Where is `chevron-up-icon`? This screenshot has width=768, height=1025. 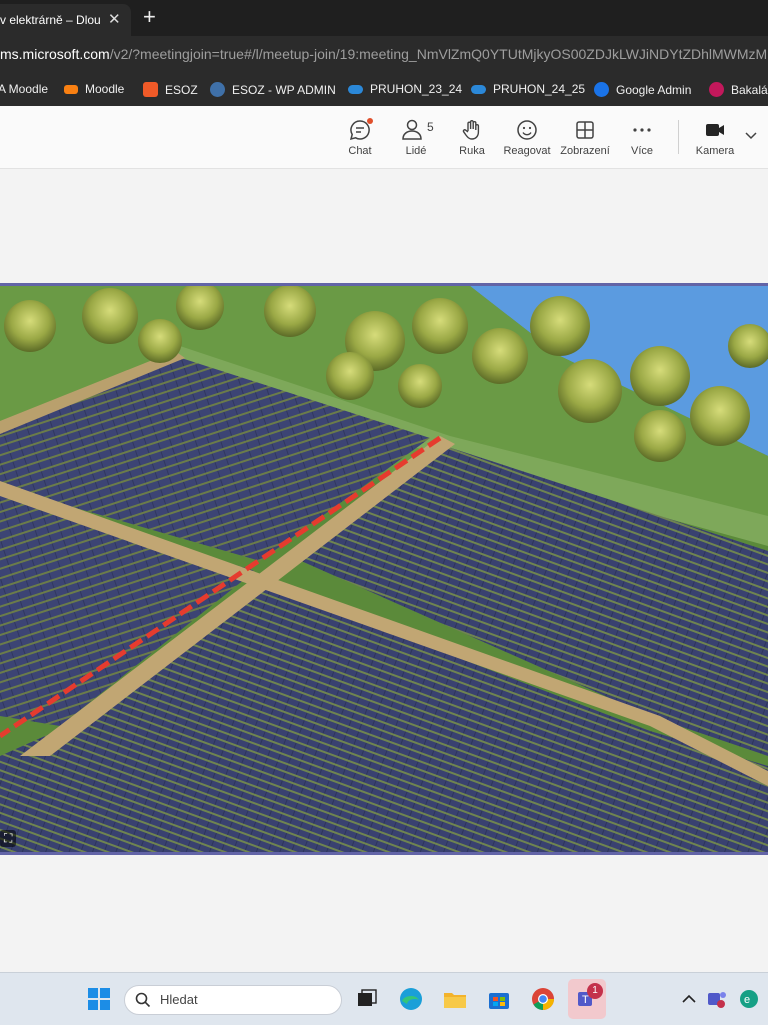 chevron-up-icon is located at coordinates (689, 999).